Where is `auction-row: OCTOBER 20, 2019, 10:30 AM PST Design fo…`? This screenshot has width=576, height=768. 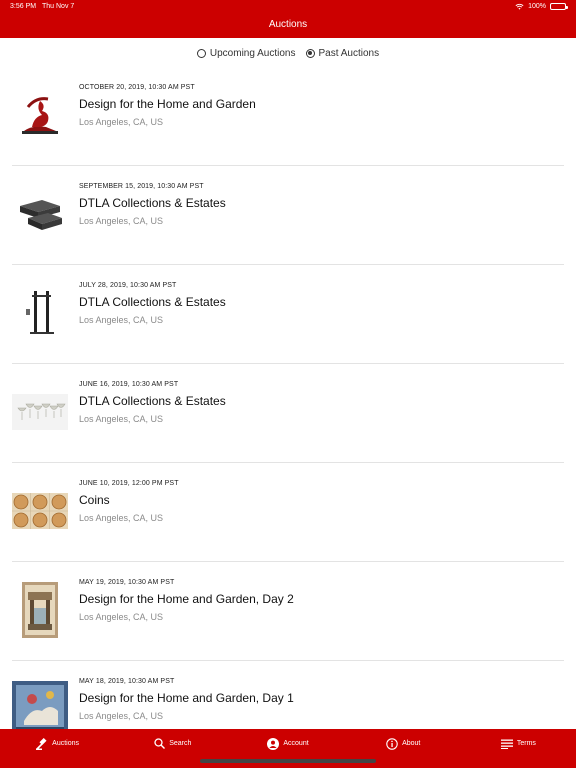
auction-row: OCTOBER 20, 2019, 10:30 AM PST Design fo… is located at coordinates (288, 116).